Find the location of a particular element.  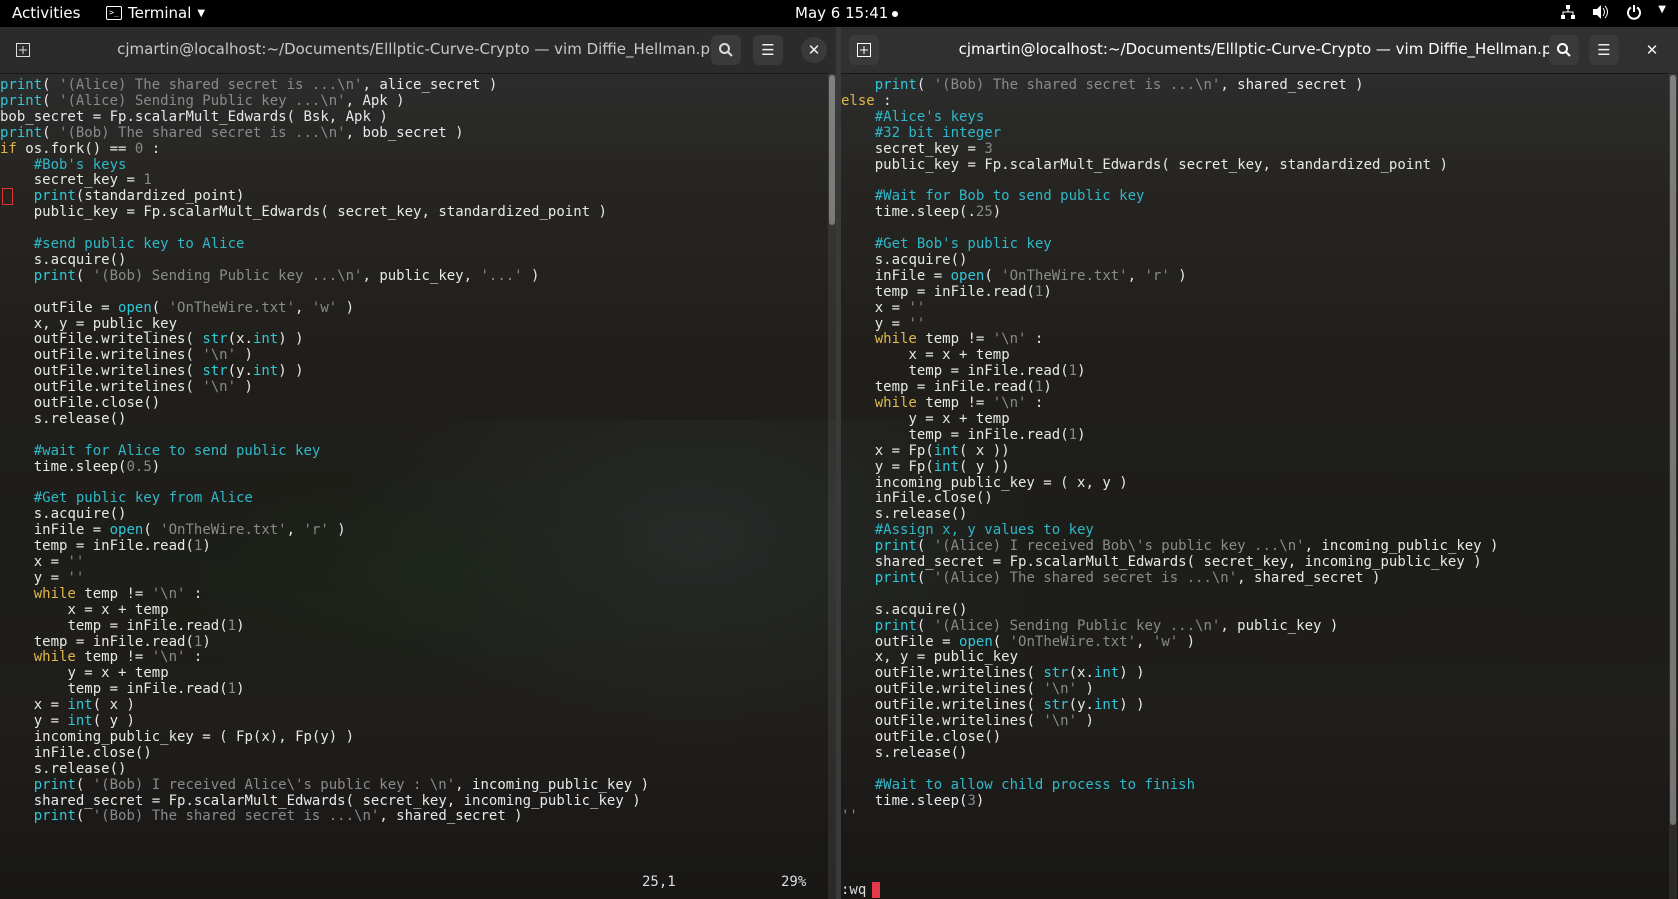

code-line: #Bob's keys is located at coordinates (63, 165).